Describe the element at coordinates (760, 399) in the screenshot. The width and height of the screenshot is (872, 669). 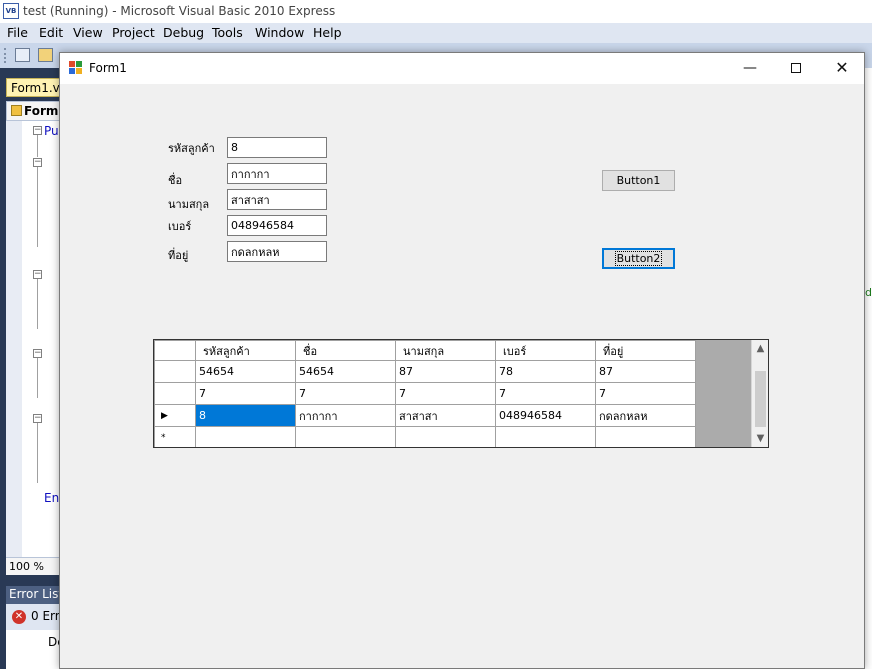
I see `scrollbar-thumb` at that location.